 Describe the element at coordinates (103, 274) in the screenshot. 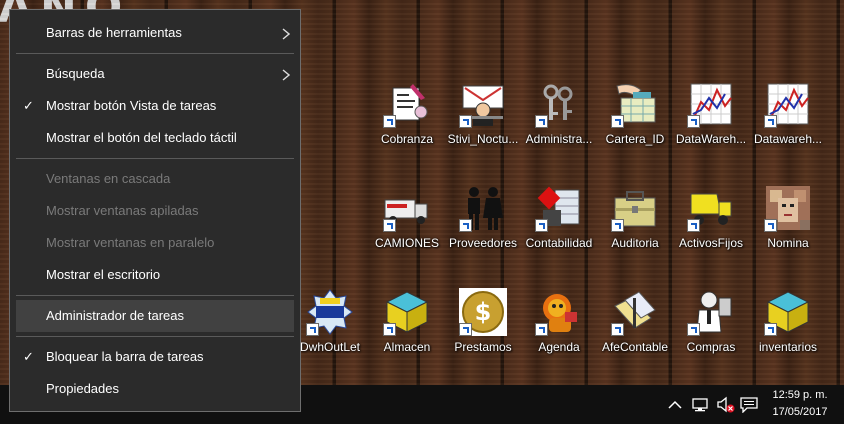

I see `menu-item-label: Mostrar el escritorio` at that location.